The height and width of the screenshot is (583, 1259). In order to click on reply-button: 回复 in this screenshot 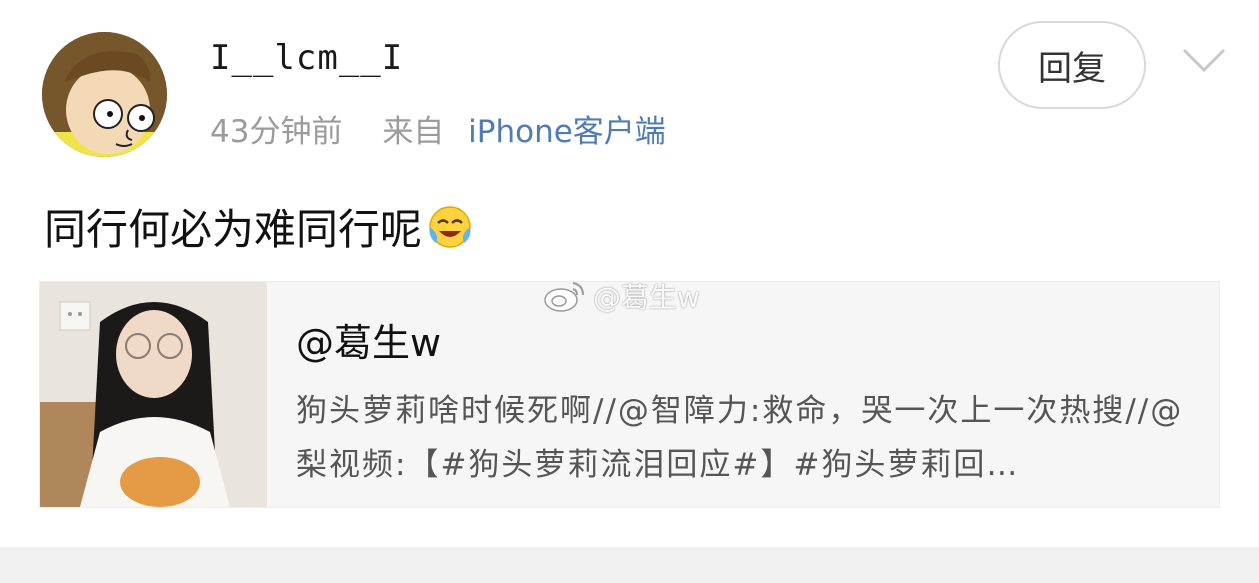, I will do `click(1072, 65)`.